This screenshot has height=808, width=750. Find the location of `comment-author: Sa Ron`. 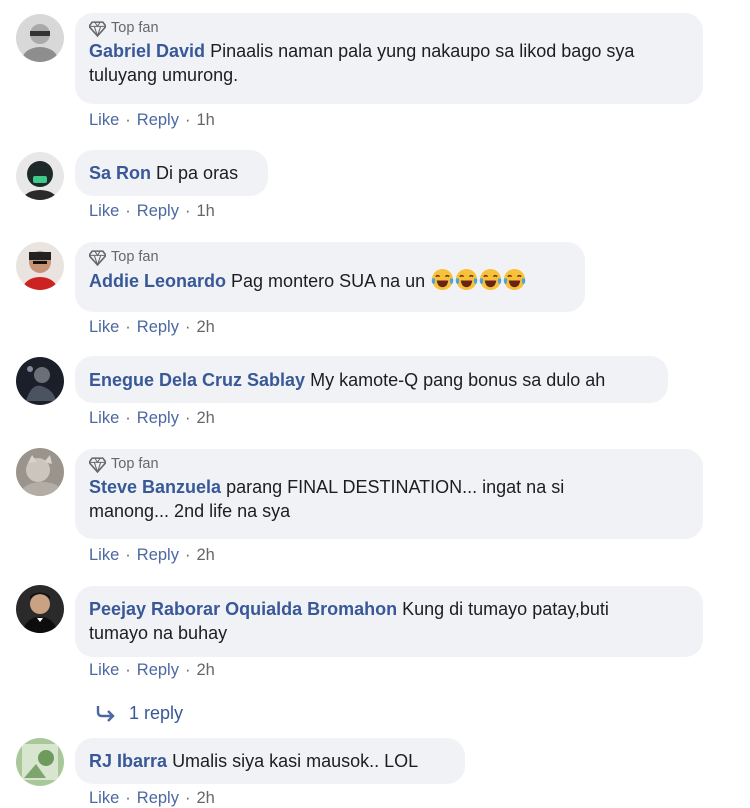

comment-author: Sa Ron is located at coordinates (120, 173).